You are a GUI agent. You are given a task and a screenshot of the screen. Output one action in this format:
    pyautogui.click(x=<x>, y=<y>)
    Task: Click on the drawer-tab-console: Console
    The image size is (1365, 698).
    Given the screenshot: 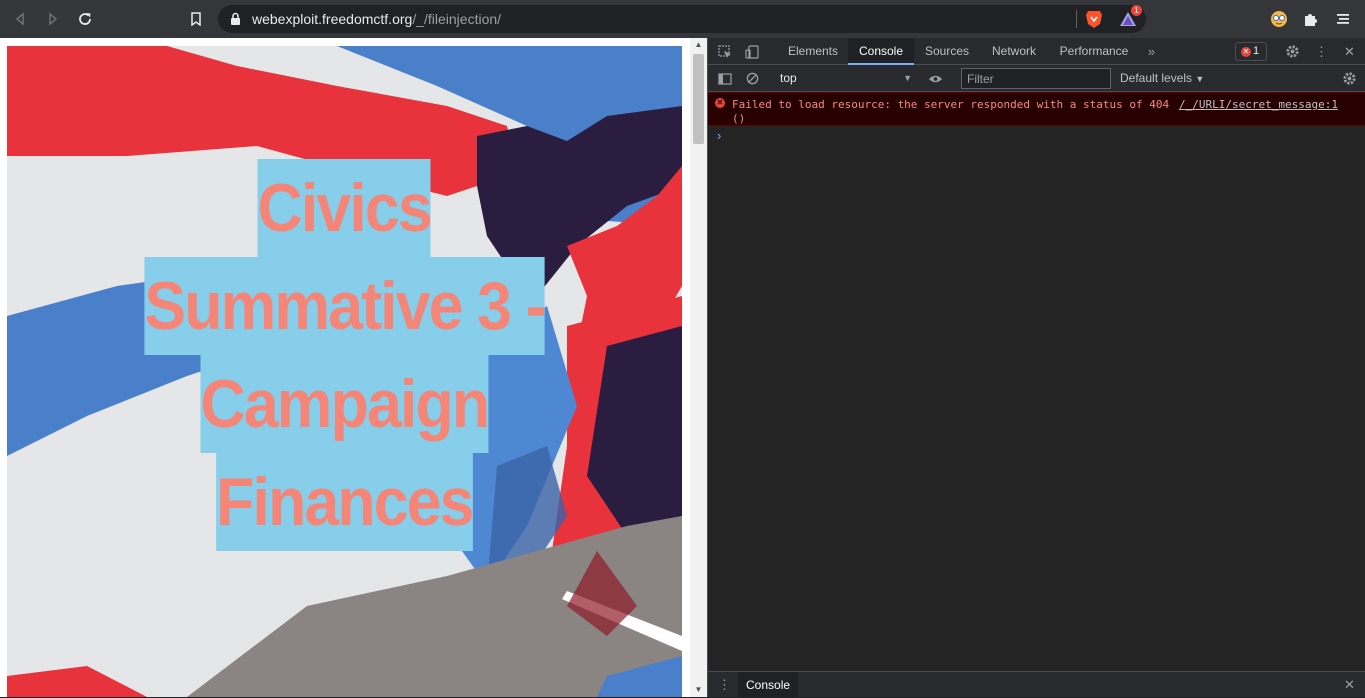 What is the action you would take?
    pyautogui.click(x=768, y=685)
    